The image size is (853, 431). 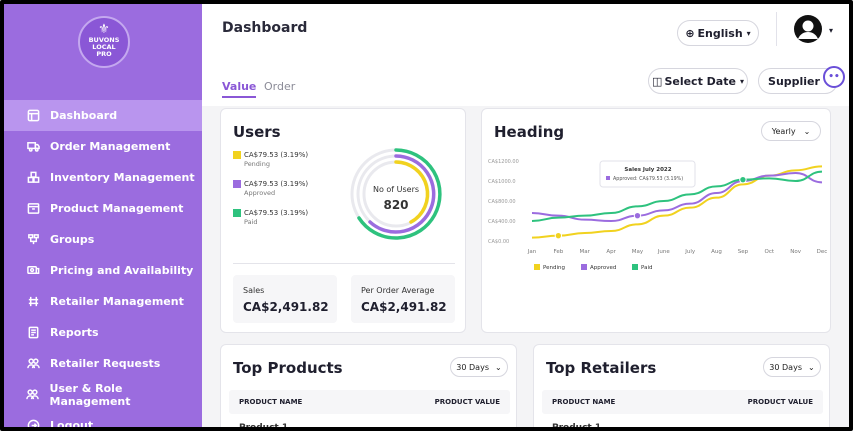 What do you see at coordinates (664, 252) in the screenshot?
I see `x-tick-label: June` at bounding box center [664, 252].